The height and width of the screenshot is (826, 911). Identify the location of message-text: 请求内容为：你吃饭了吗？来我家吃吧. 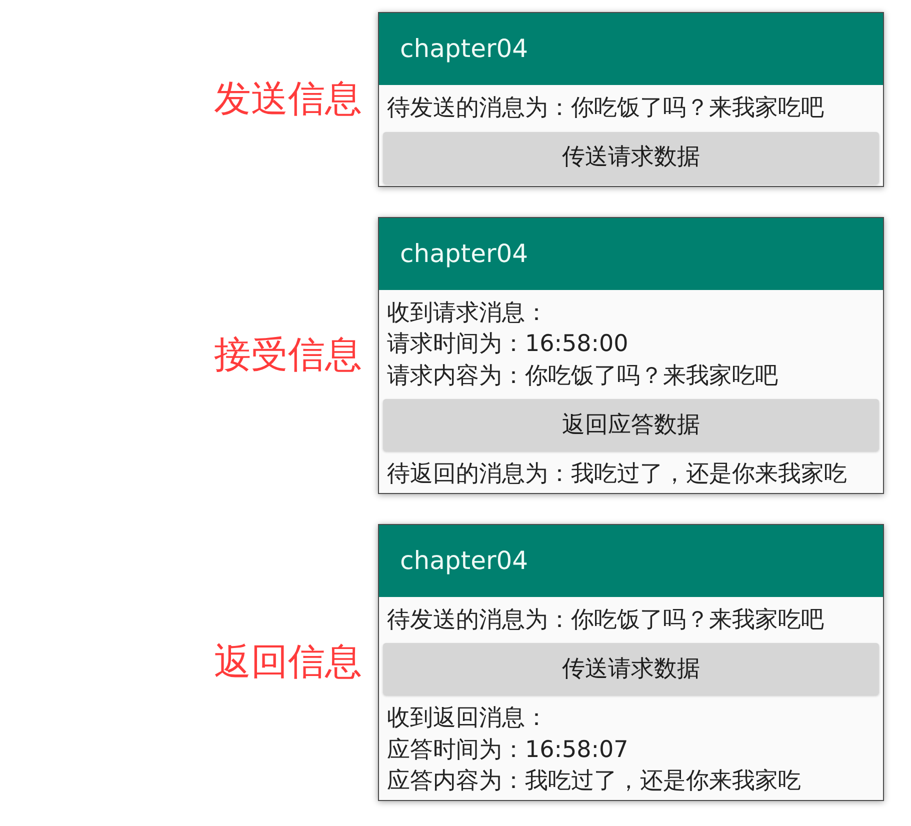
(582, 376).